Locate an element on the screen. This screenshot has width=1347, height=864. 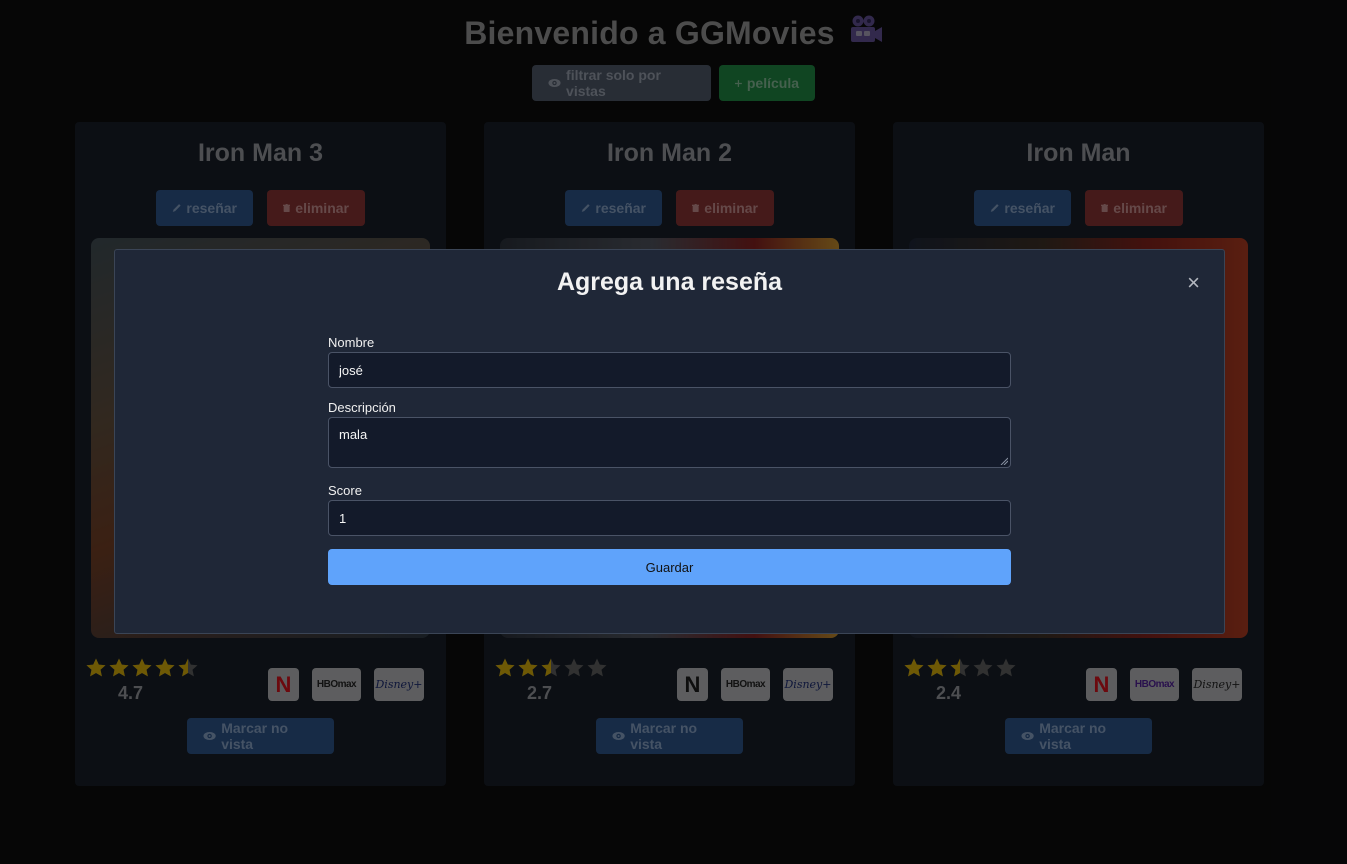
name-field is located at coordinates (669, 370).